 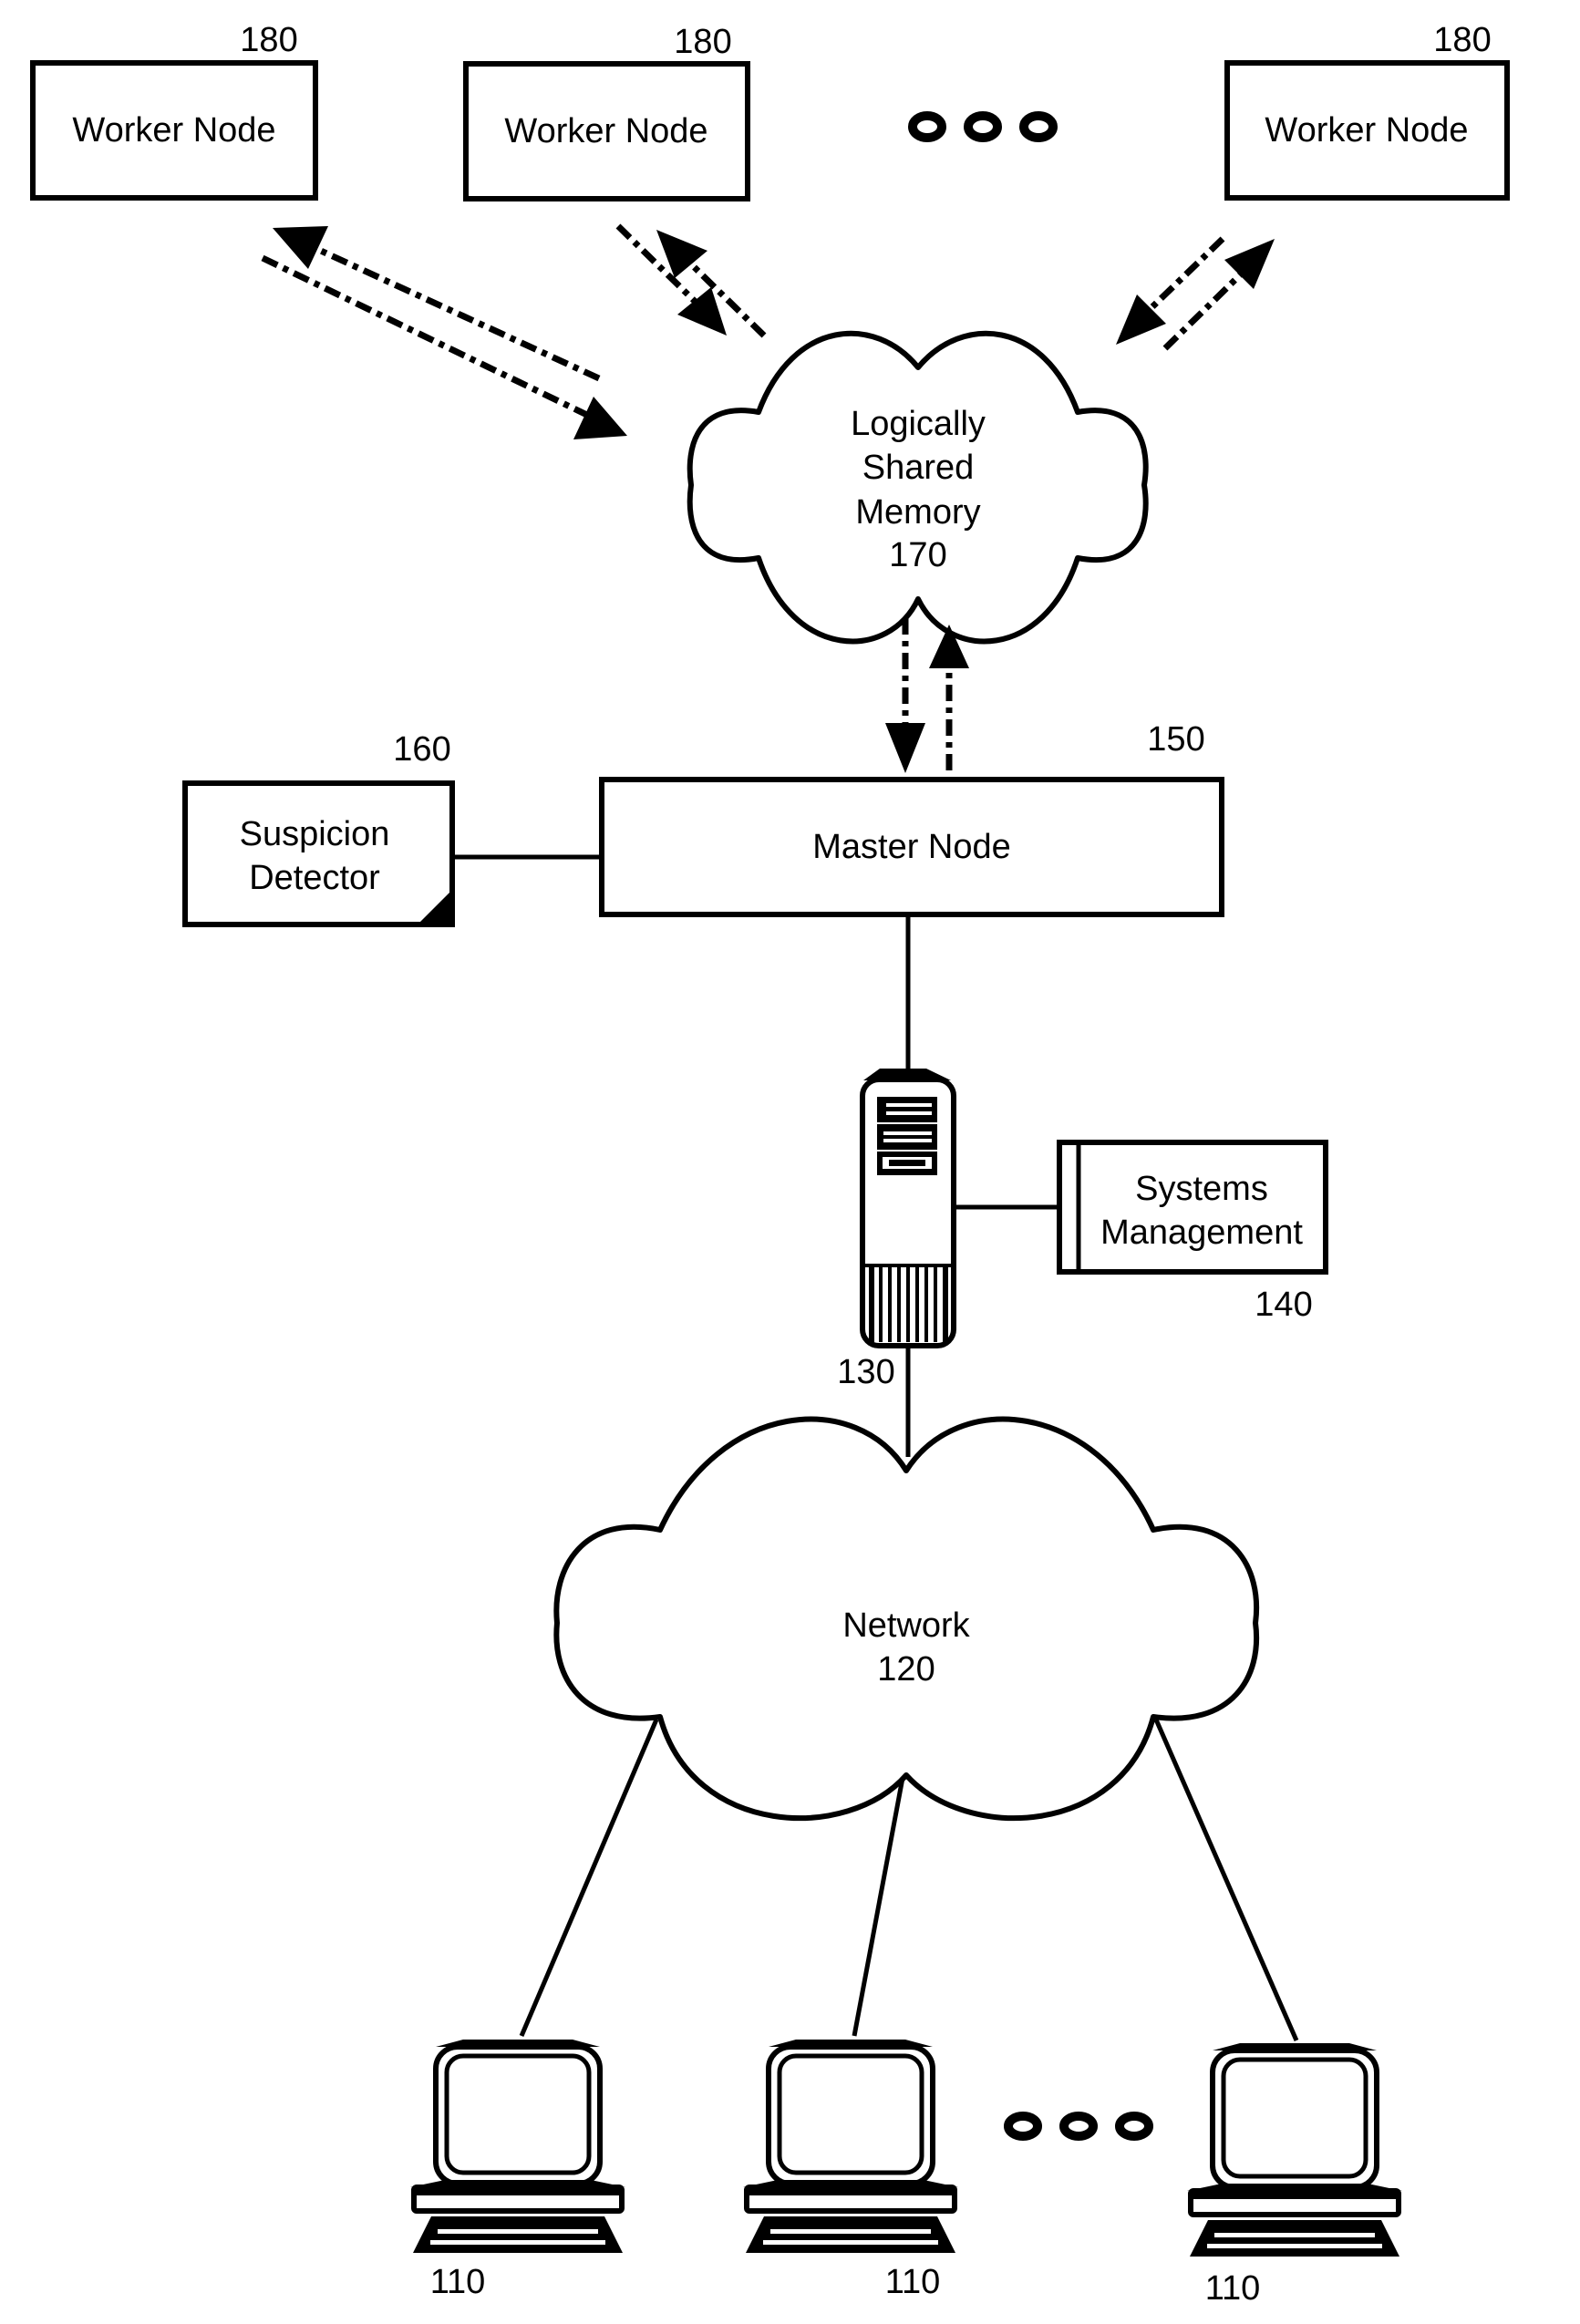 I want to click on worker-node-2: Worker Node 180, so click(x=606, y=112).